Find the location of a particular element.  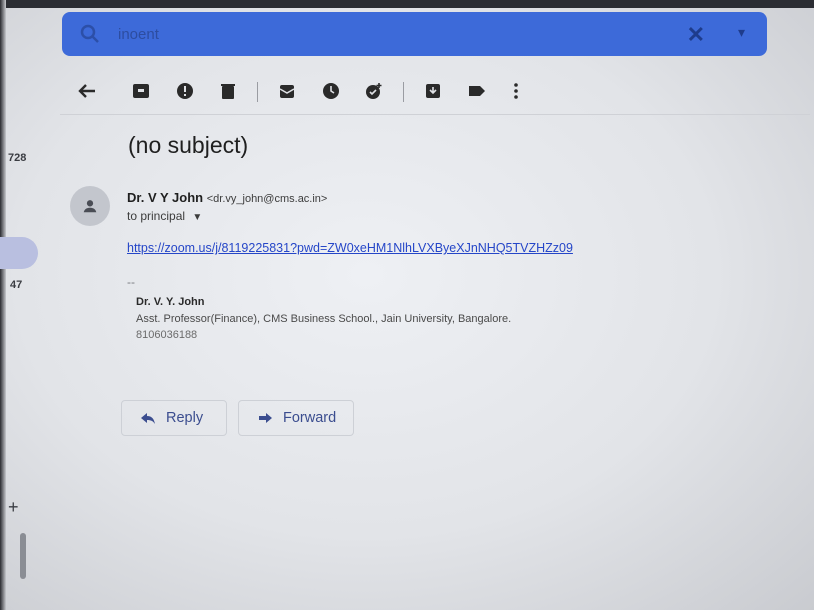

scrollbar is located at coordinates (23, 556).